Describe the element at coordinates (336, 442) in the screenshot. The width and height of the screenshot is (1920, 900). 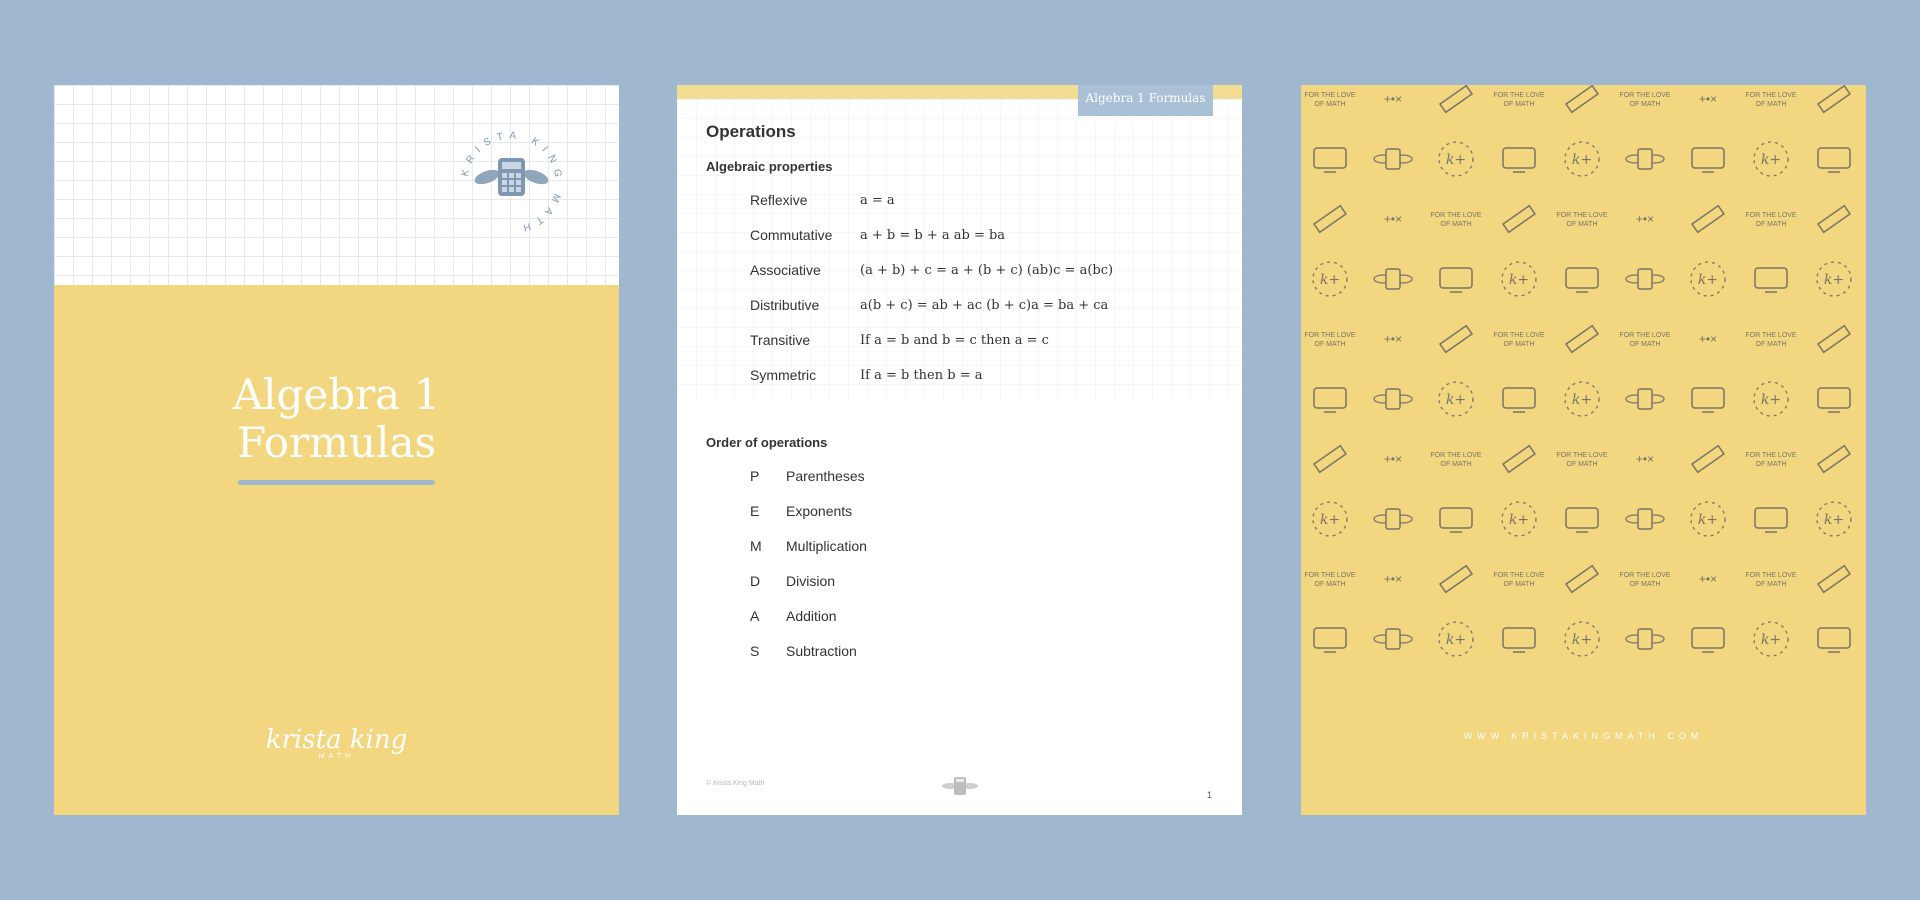
I see `cover-title-line2: Formulas` at that location.